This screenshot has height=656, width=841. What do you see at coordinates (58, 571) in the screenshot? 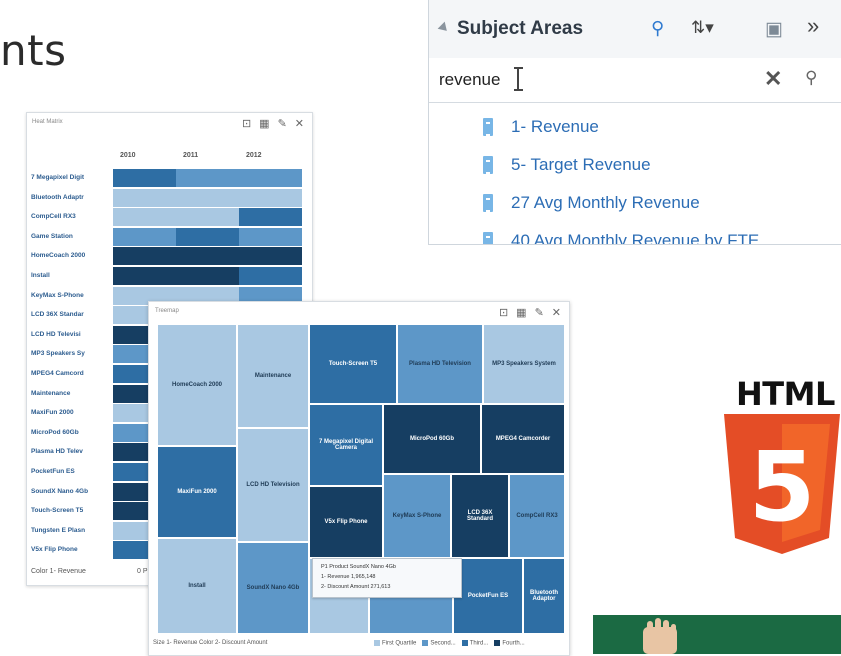
I see `heatmap-footer: Color 1- Revenue` at bounding box center [58, 571].